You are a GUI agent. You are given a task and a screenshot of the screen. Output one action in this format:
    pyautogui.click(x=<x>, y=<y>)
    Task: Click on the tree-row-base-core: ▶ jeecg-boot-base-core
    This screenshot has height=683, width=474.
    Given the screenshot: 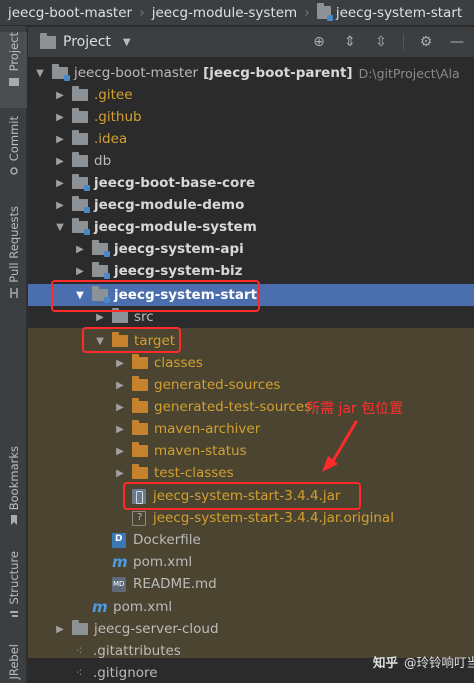 What is the action you would take?
    pyautogui.click(x=251, y=183)
    